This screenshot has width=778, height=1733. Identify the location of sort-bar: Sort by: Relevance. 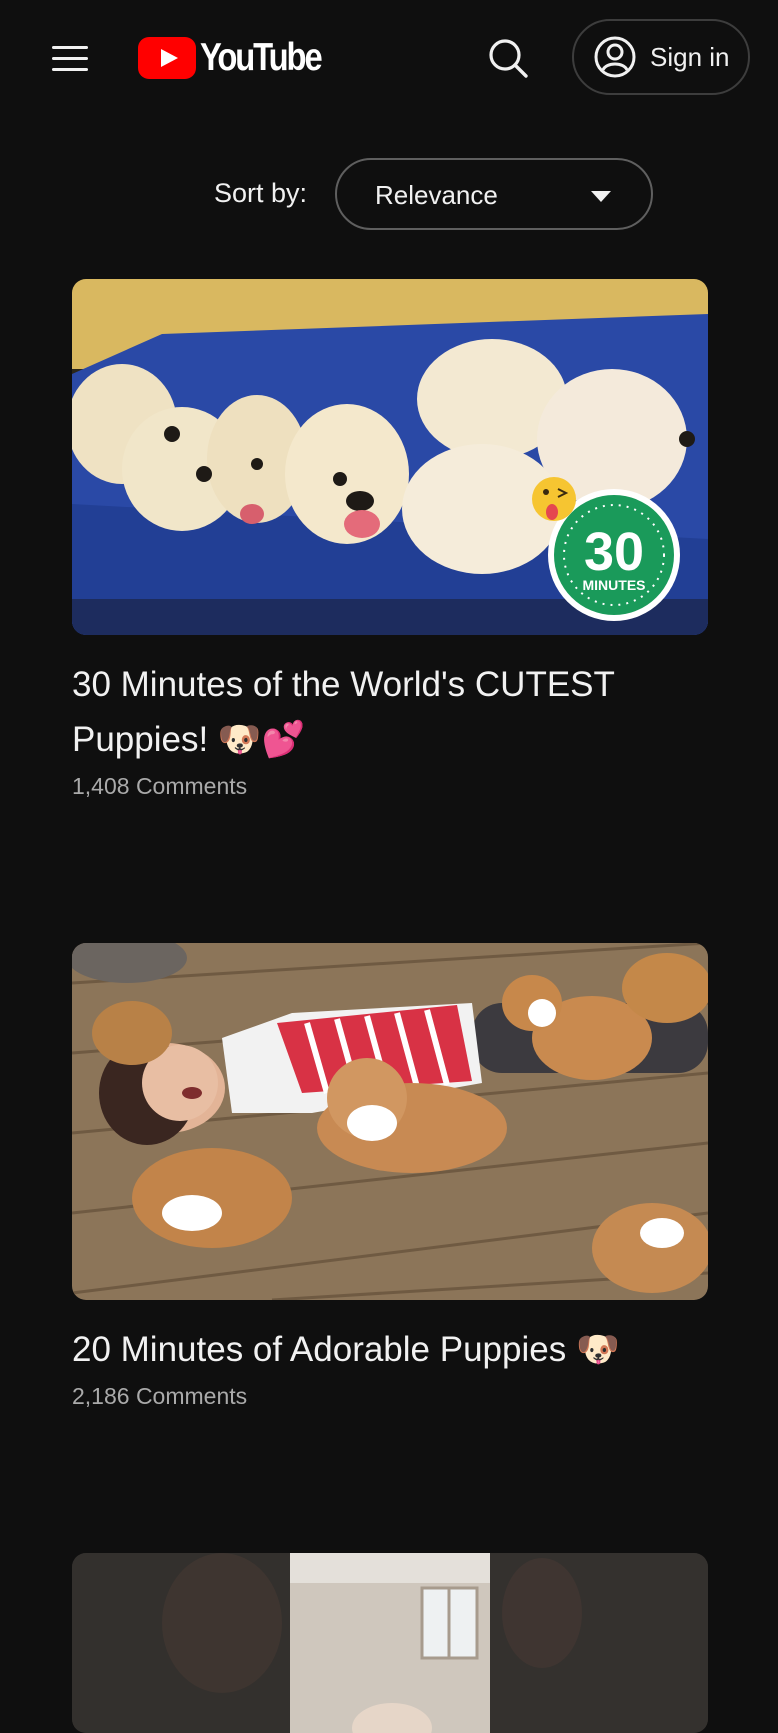
(389, 194).